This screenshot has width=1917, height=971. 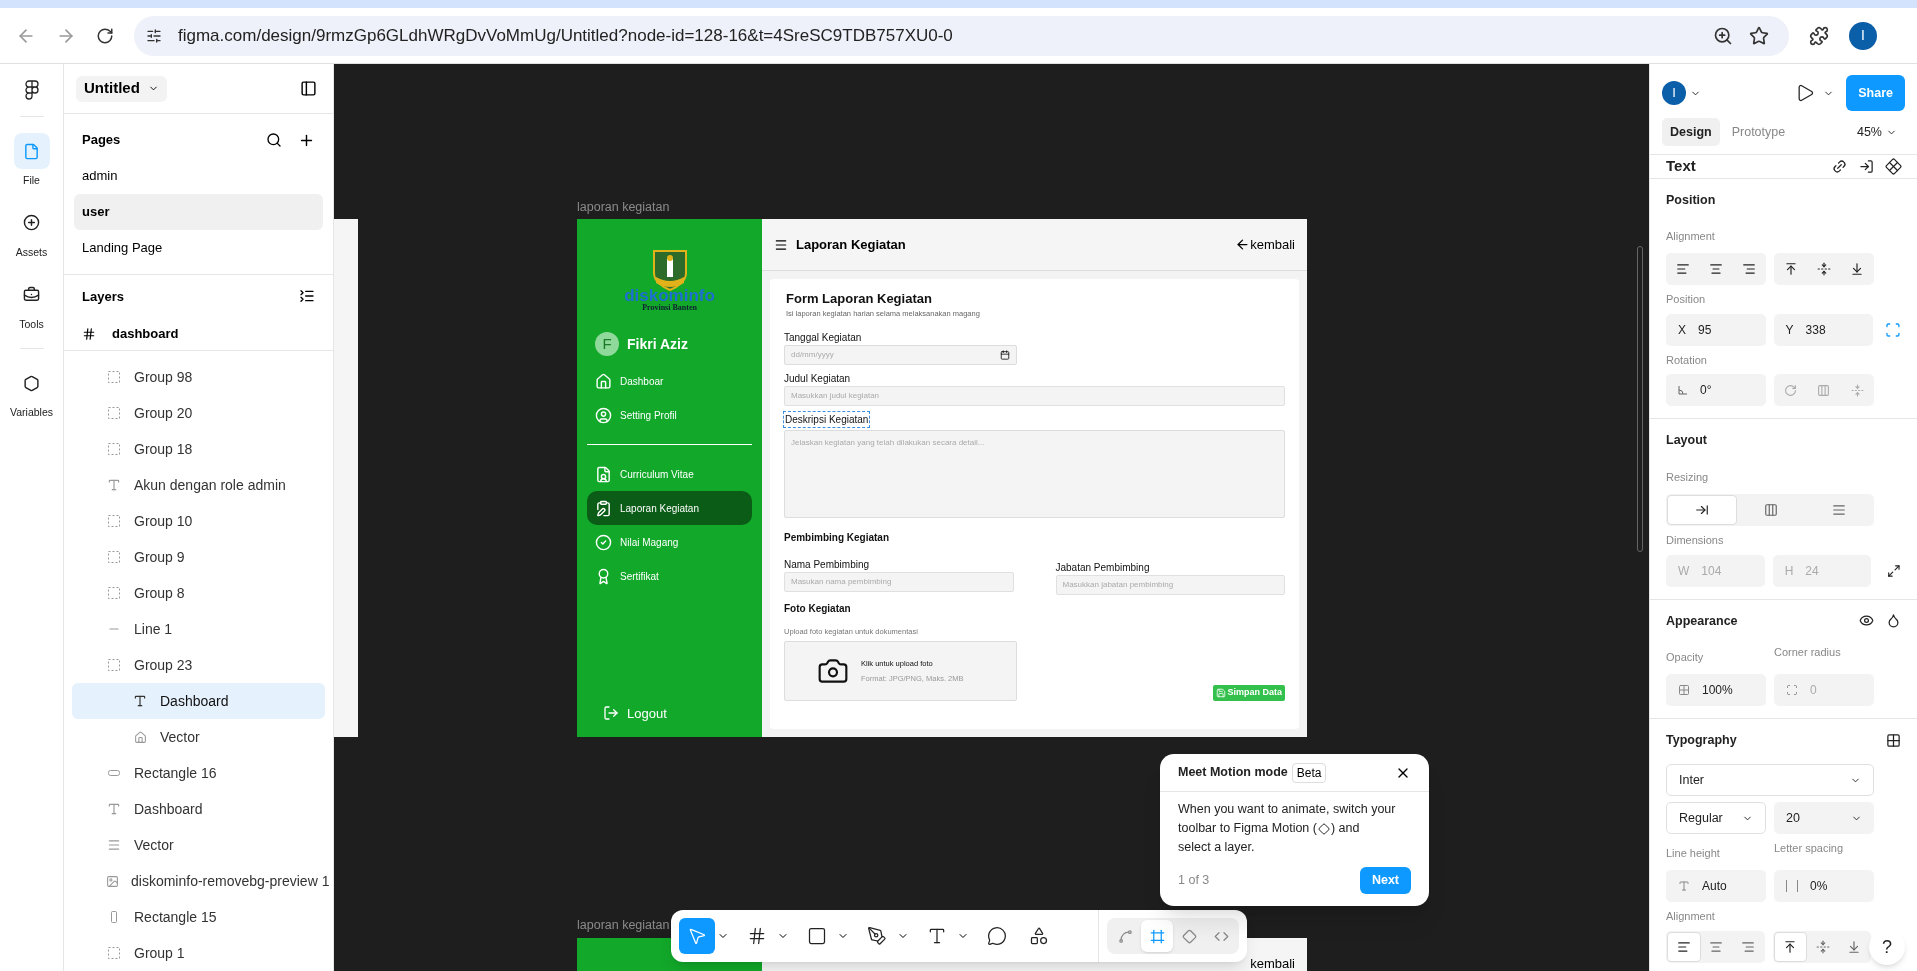 What do you see at coordinates (997, 936) in the screenshot?
I see `speech-bubble-icon` at bounding box center [997, 936].